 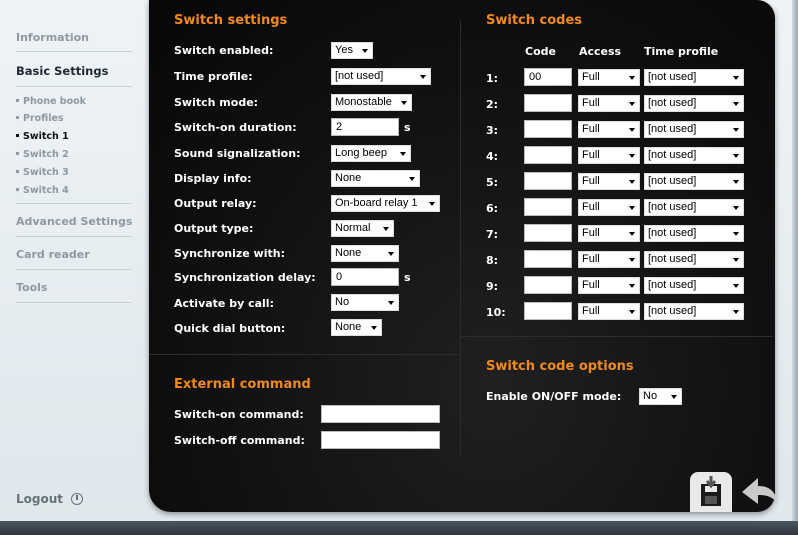 I want to click on save-button, so click(x=711, y=492).